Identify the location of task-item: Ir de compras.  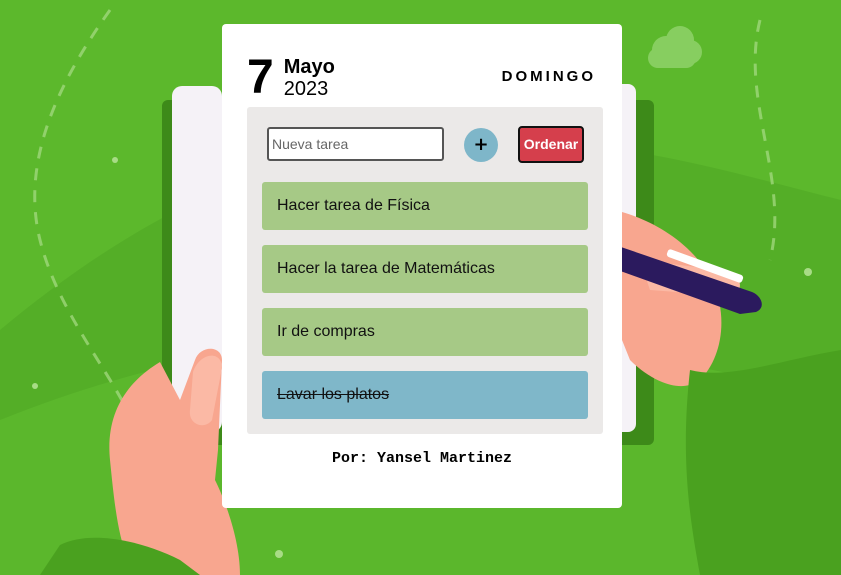
(425, 332).